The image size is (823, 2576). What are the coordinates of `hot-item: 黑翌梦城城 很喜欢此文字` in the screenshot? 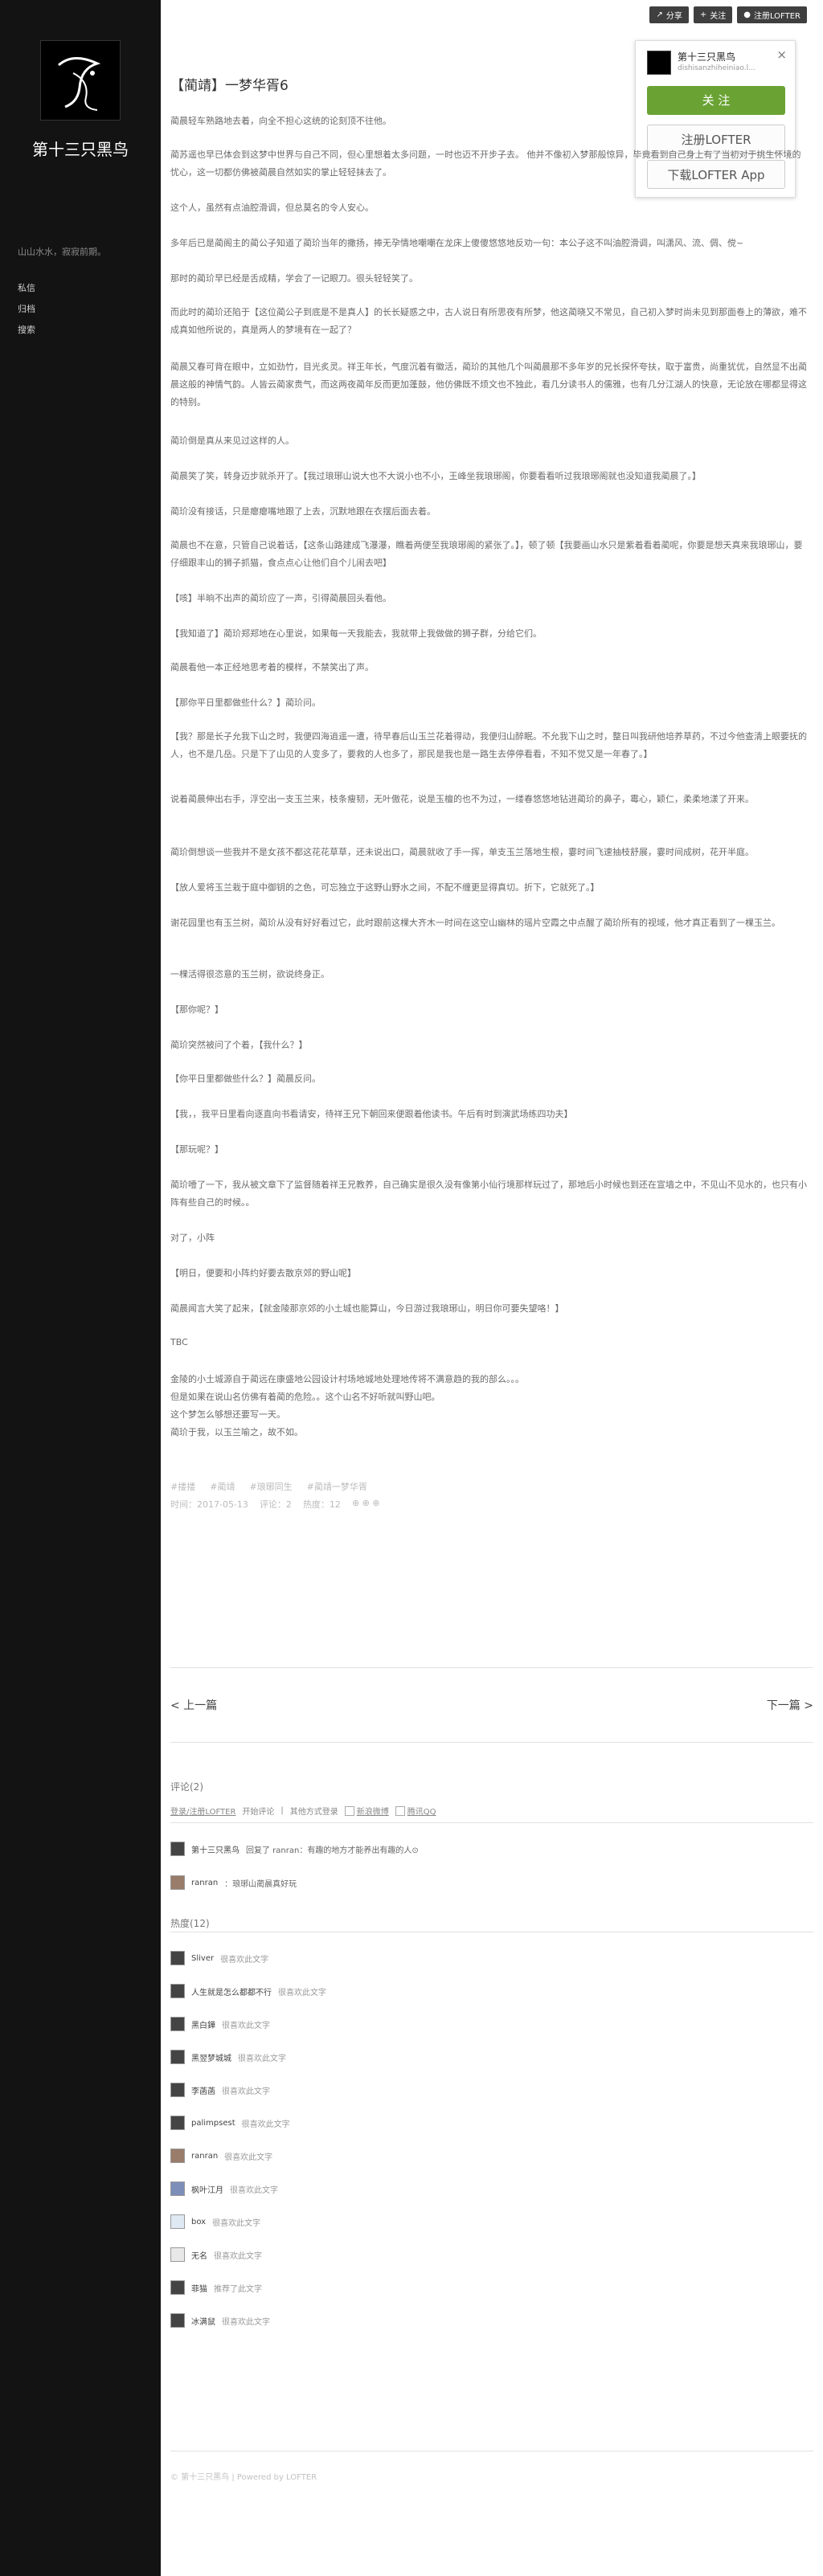 It's located at (491, 2057).